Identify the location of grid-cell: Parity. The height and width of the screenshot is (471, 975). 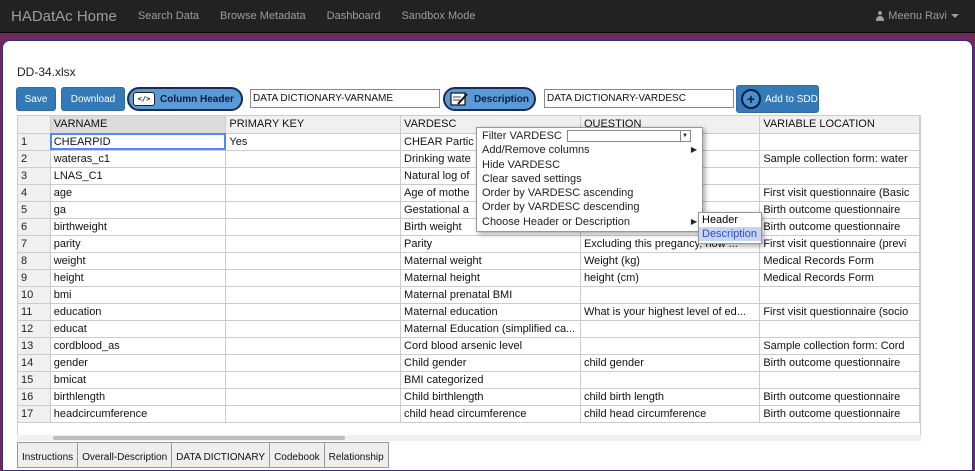
(490, 244).